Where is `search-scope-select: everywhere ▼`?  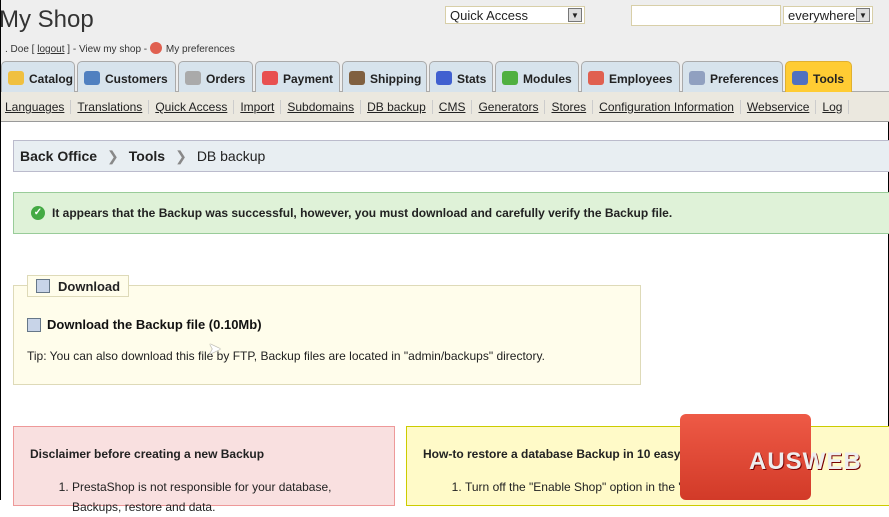
search-scope-select: everywhere ▼ is located at coordinates (828, 15).